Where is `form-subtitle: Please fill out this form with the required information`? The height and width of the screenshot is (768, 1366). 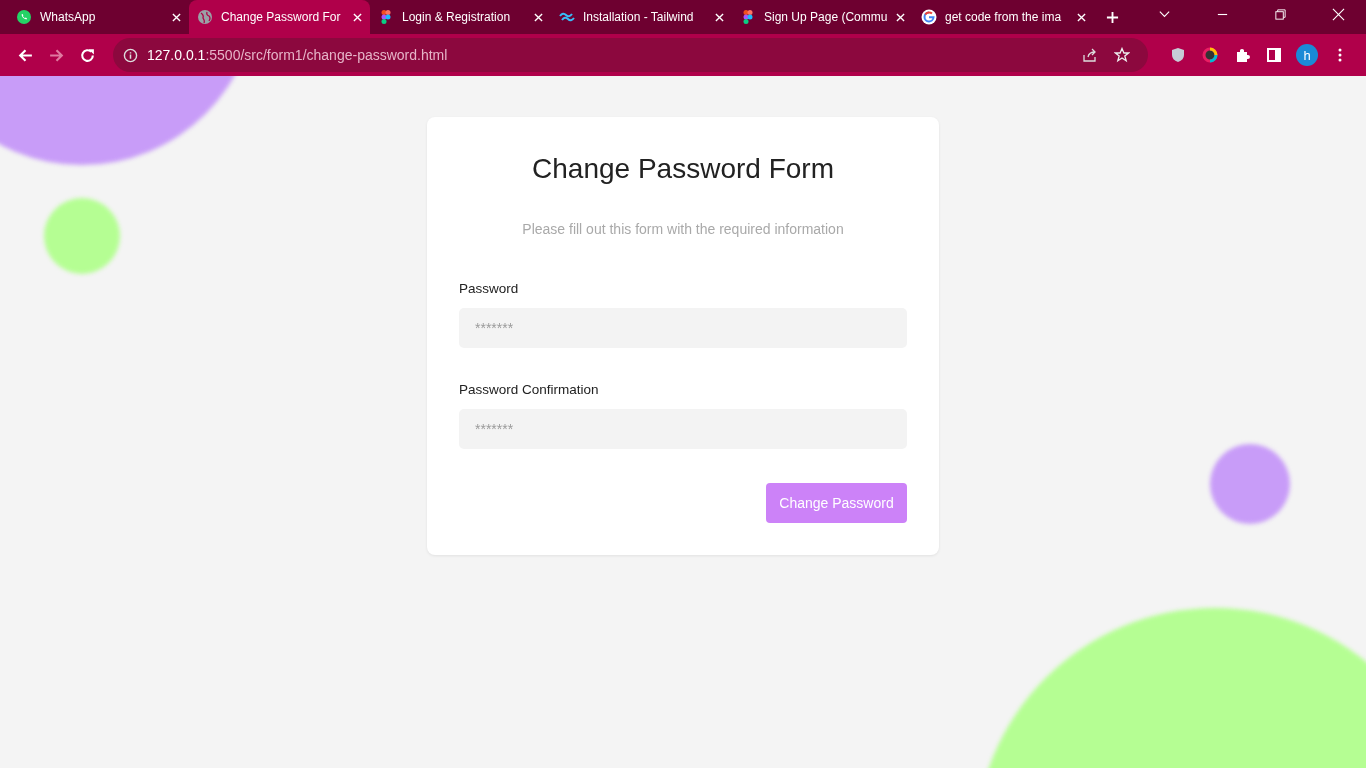 form-subtitle: Please fill out this form with the required information is located at coordinates (683, 229).